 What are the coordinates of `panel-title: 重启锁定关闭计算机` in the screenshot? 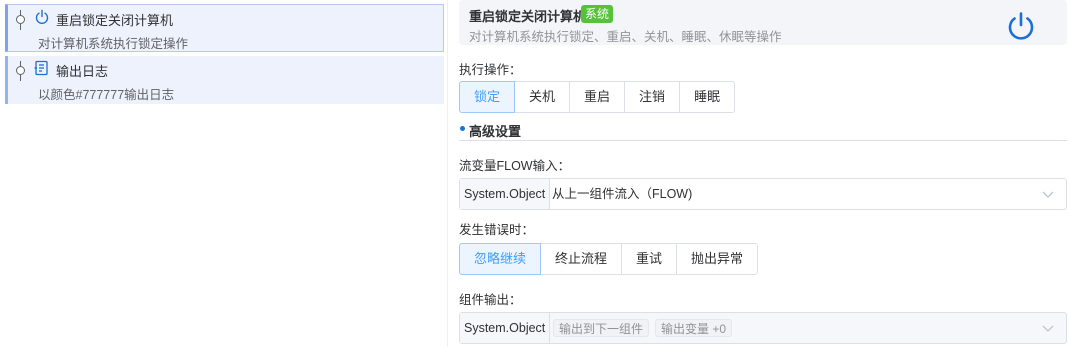 It's located at (528, 16).